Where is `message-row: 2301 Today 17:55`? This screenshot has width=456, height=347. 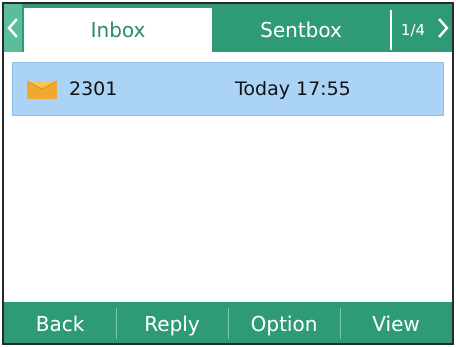
message-row: 2301 Today 17:55 is located at coordinates (228, 89).